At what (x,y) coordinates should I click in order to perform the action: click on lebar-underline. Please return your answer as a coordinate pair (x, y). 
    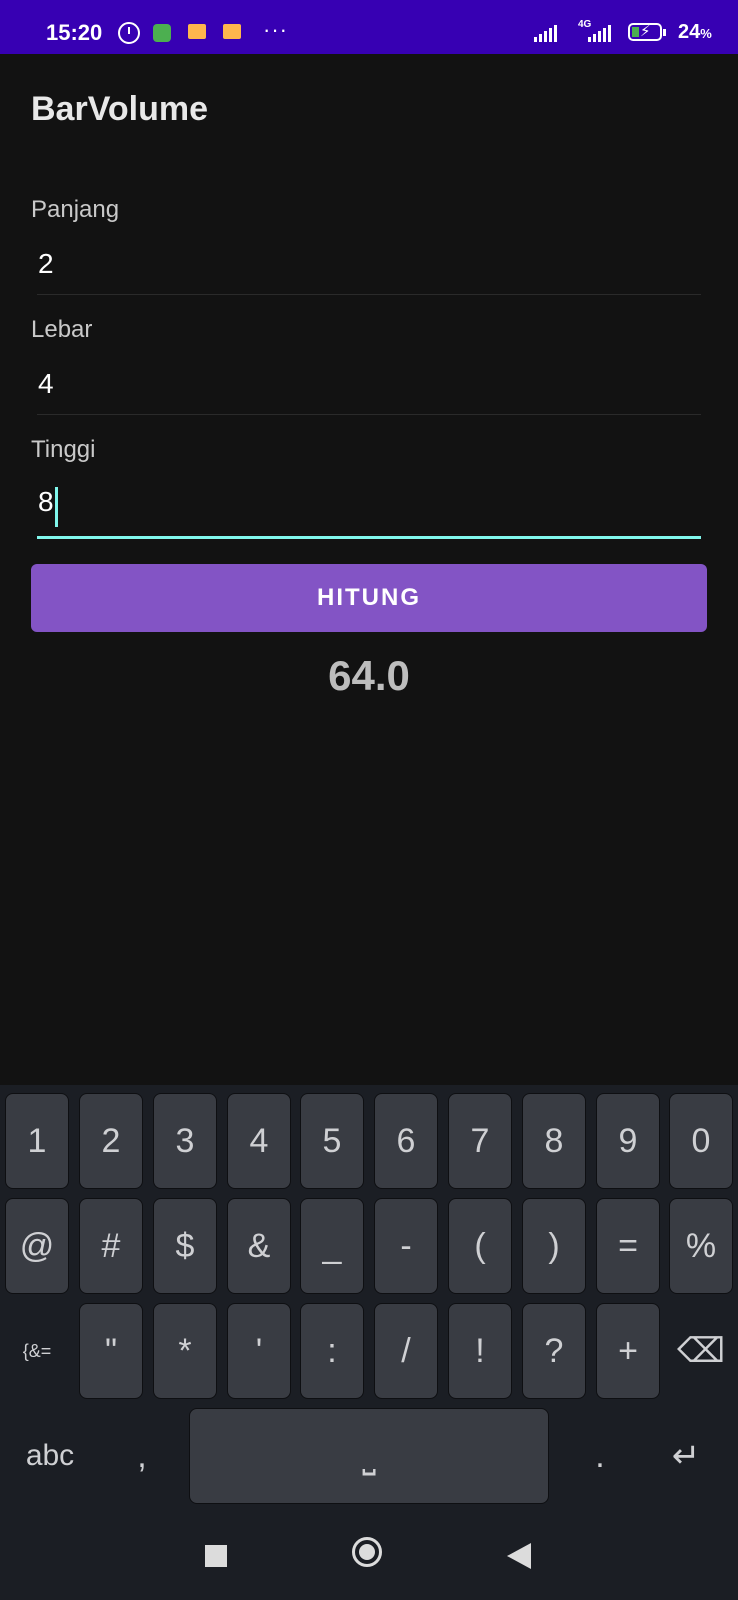
    Looking at the image, I should click on (369, 414).